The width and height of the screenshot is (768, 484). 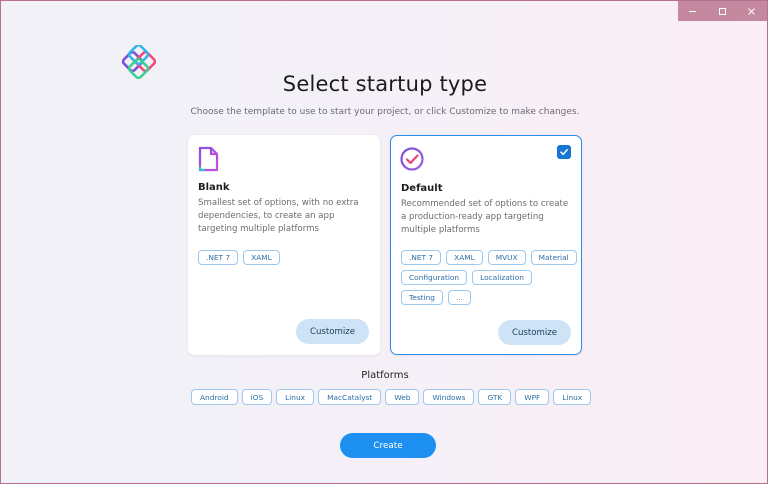 I want to click on create-button: Create, so click(x=388, y=445).